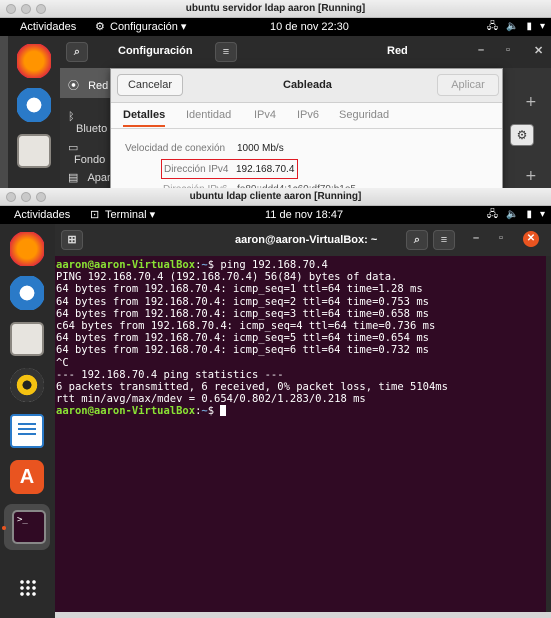 The image size is (551, 618). Describe the element at coordinates (306, 240) in the screenshot. I see `terminal-title: aaron@aaron-VirtualBox: ~` at that location.